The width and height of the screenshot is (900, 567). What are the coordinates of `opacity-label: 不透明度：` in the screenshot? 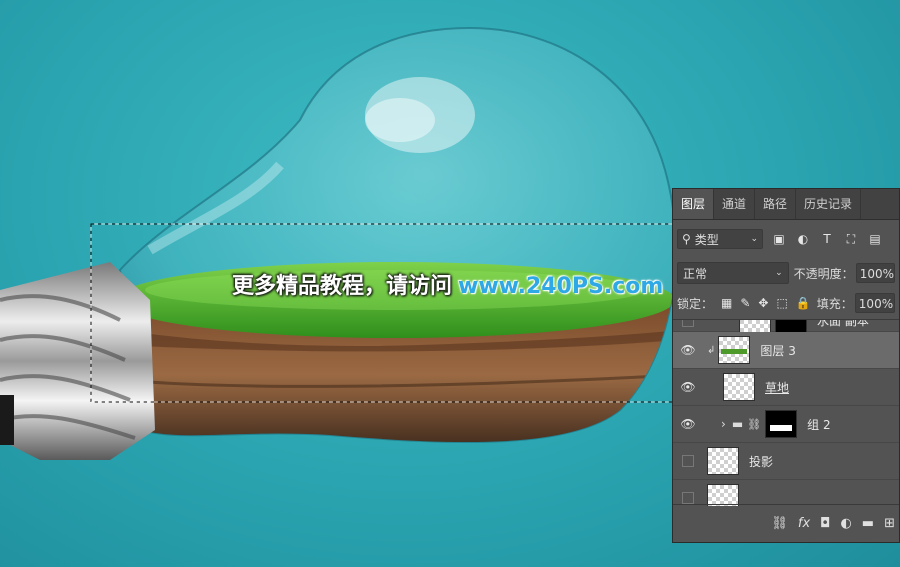 It's located at (823, 273).